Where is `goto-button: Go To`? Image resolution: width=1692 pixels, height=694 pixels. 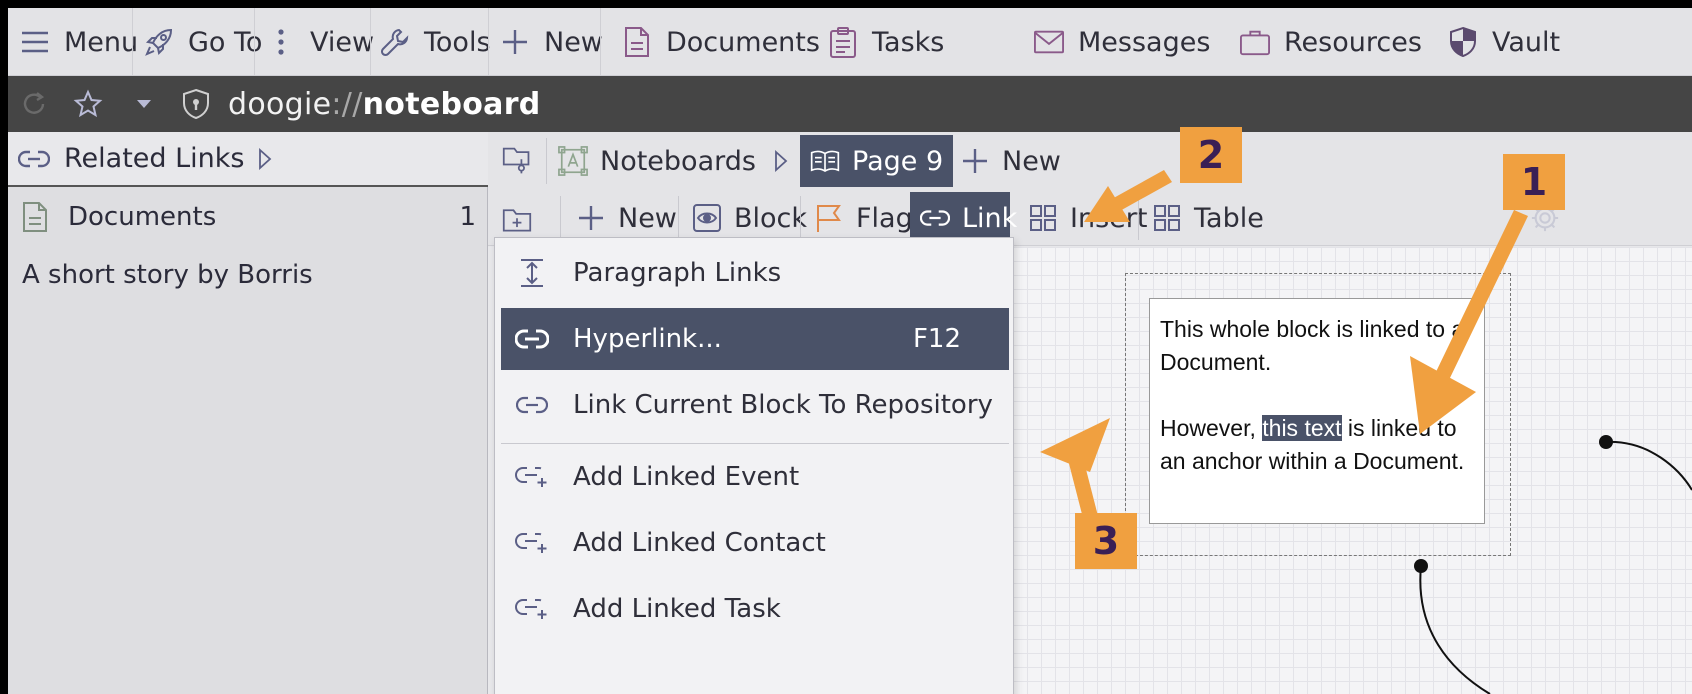 goto-button: Go To is located at coordinates (203, 42).